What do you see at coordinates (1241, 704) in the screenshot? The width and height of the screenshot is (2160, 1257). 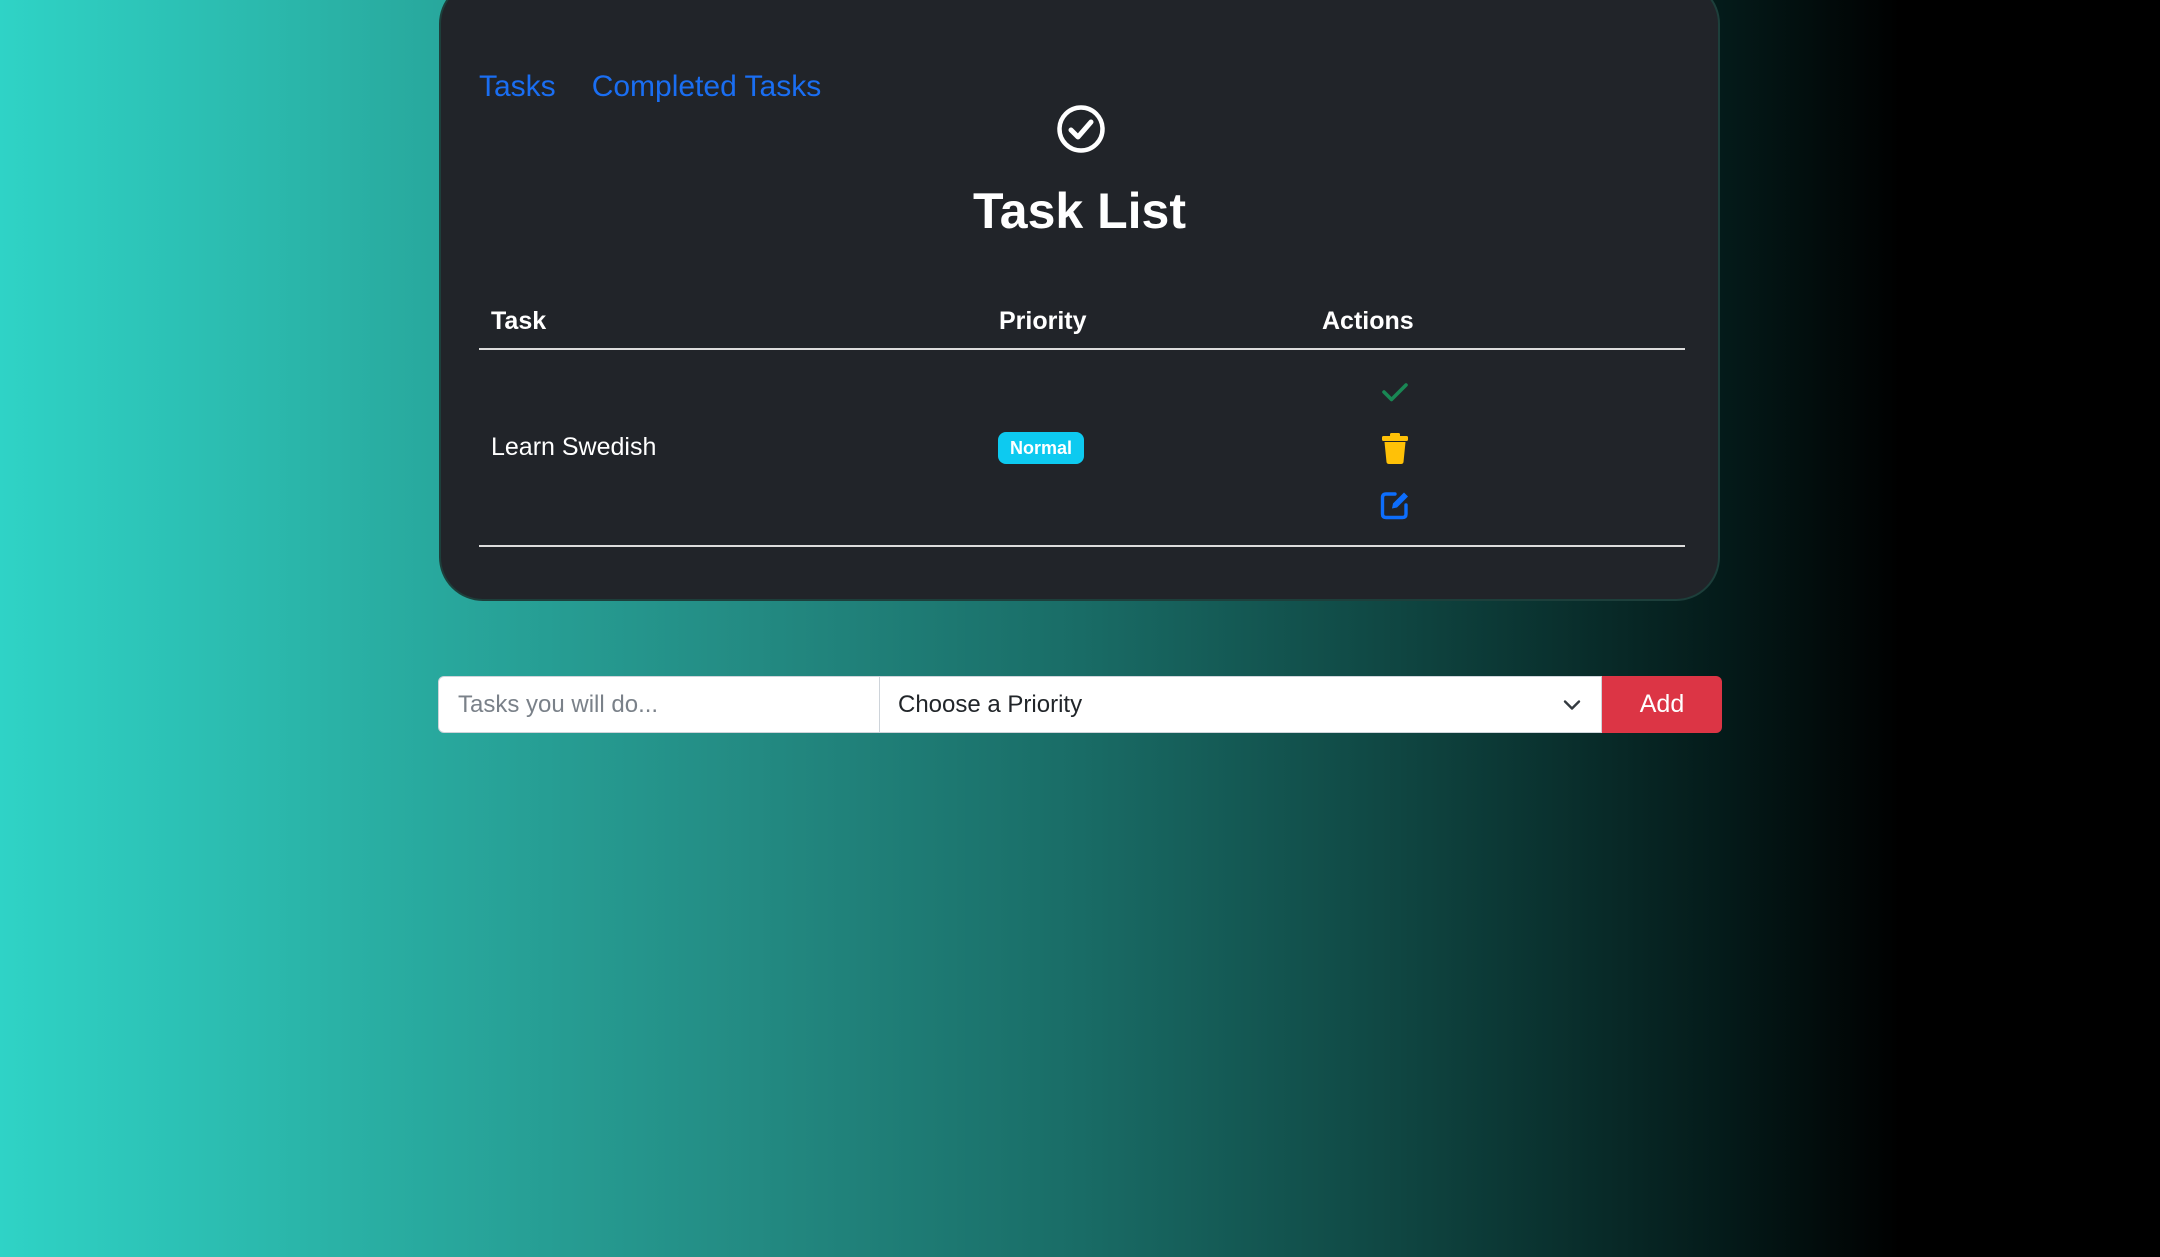 I see `priority-select: Choose a Priority` at bounding box center [1241, 704].